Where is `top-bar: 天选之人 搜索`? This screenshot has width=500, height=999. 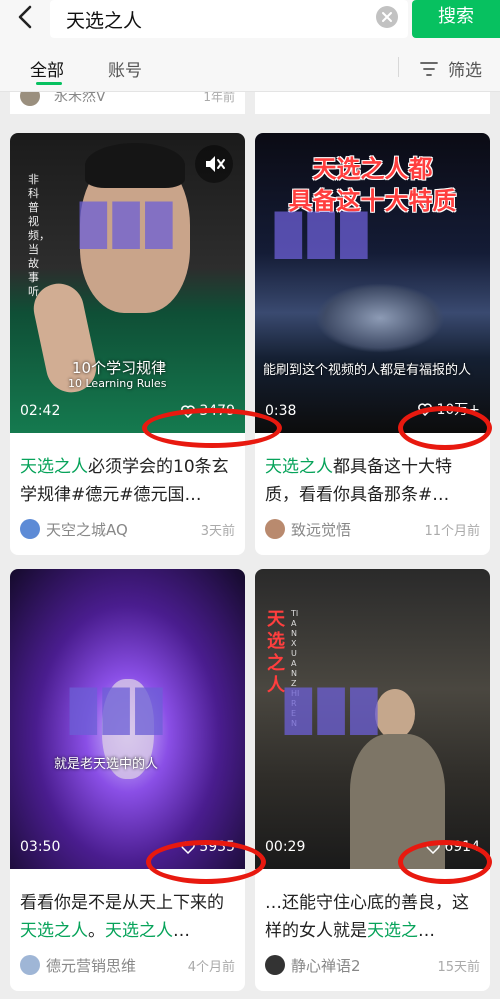
top-bar: 天选之人 搜索 is located at coordinates (250, 21).